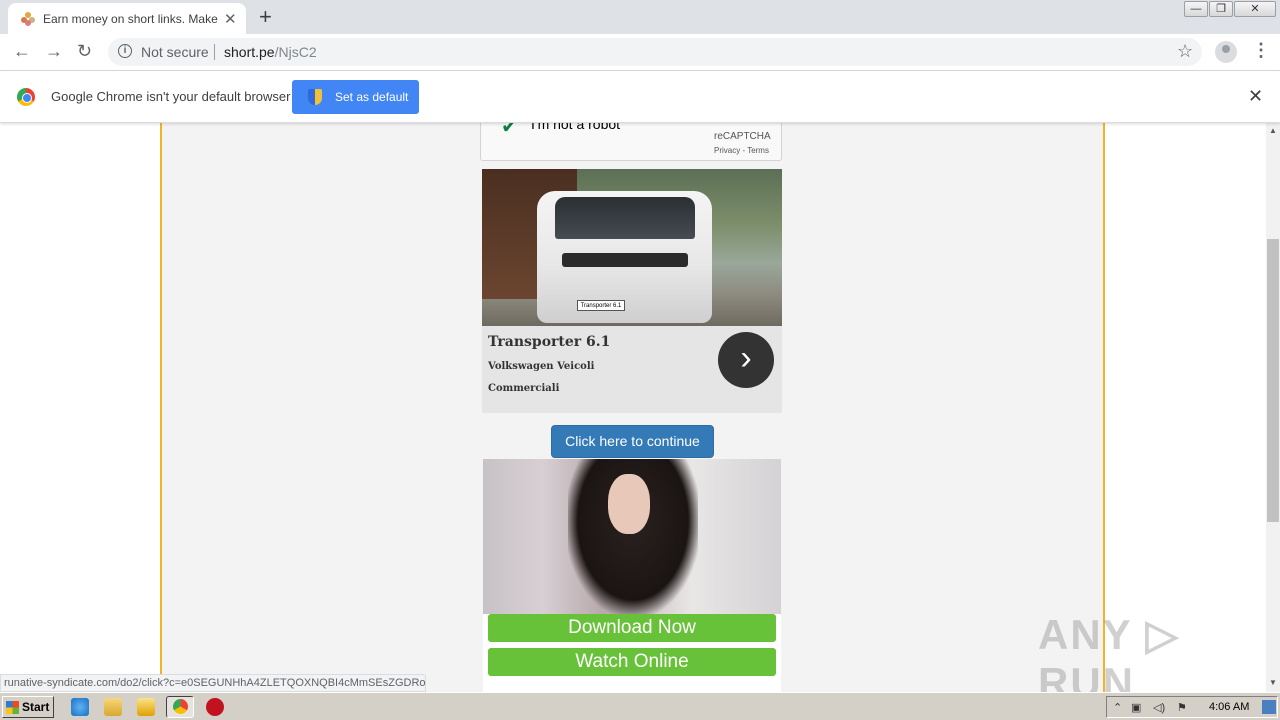  I want to click on recaptcha-brand: reCAPTCHA, so click(742, 136).